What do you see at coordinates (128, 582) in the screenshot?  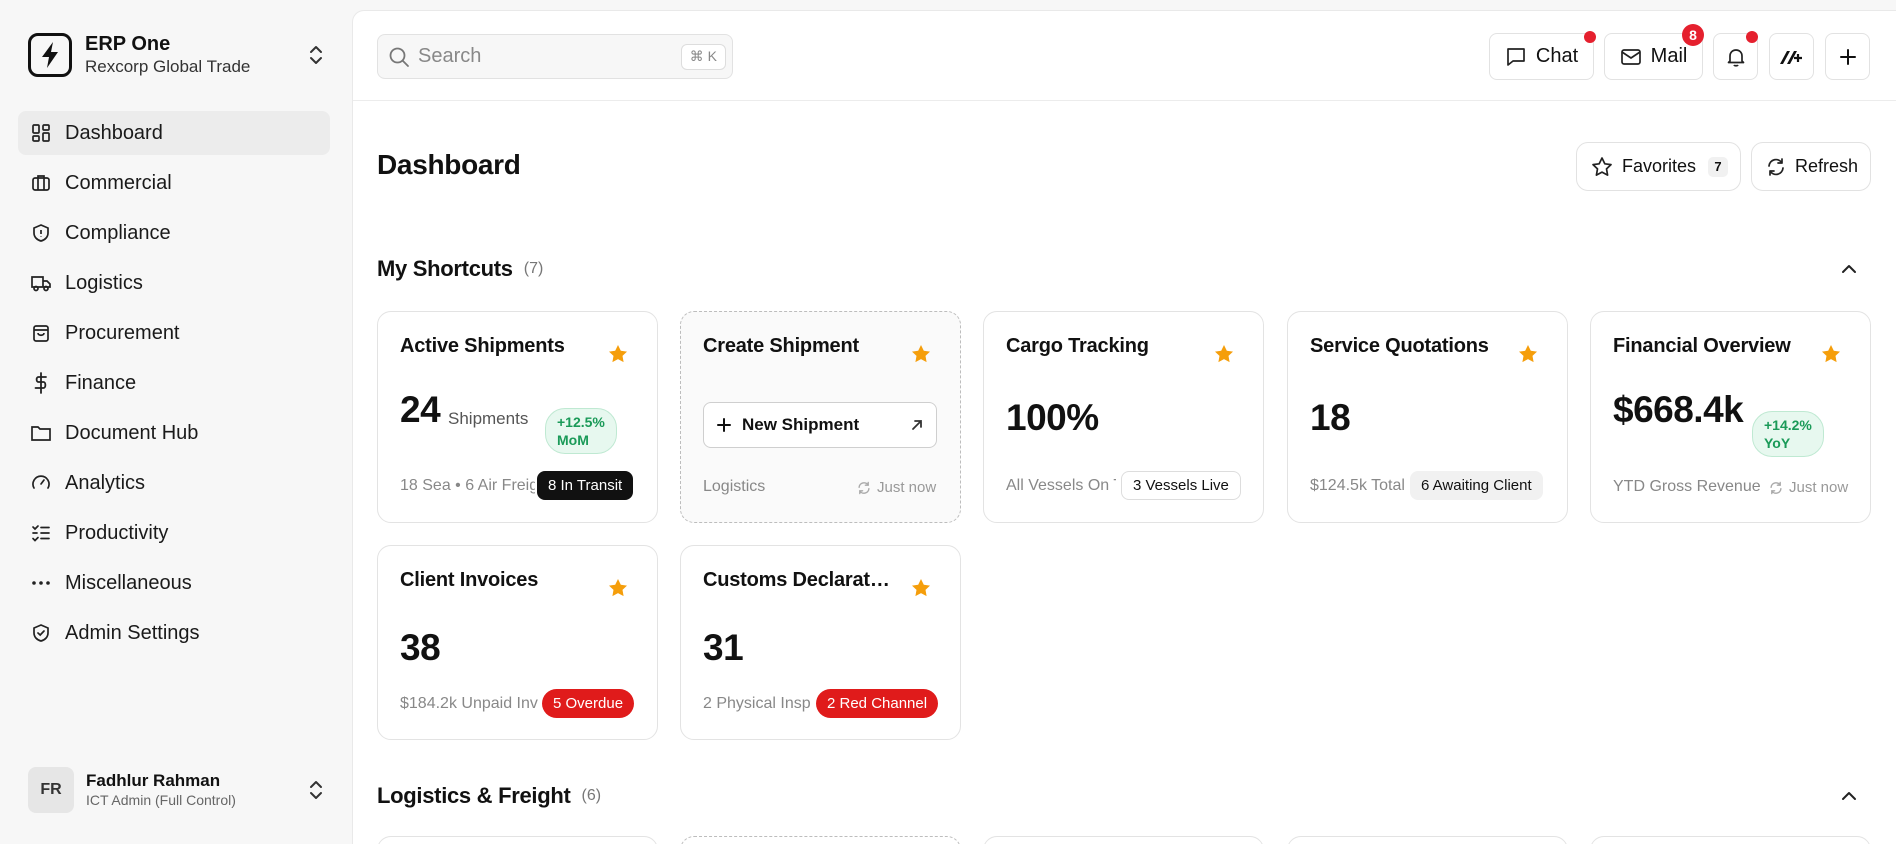 I see `sidebar-item-label: Miscellaneous` at bounding box center [128, 582].